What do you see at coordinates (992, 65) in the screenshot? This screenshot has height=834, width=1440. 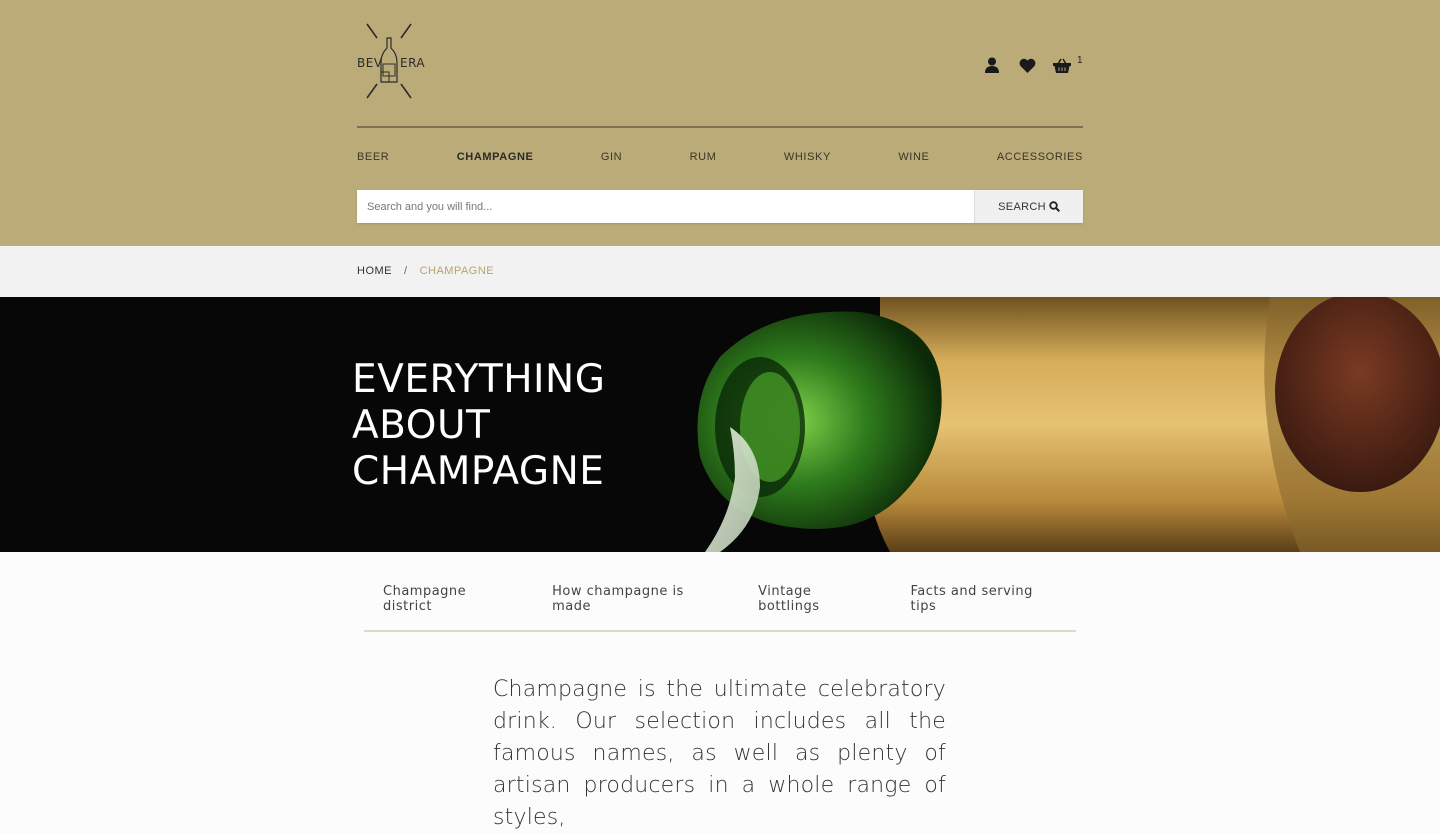 I see `user-icon` at bounding box center [992, 65].